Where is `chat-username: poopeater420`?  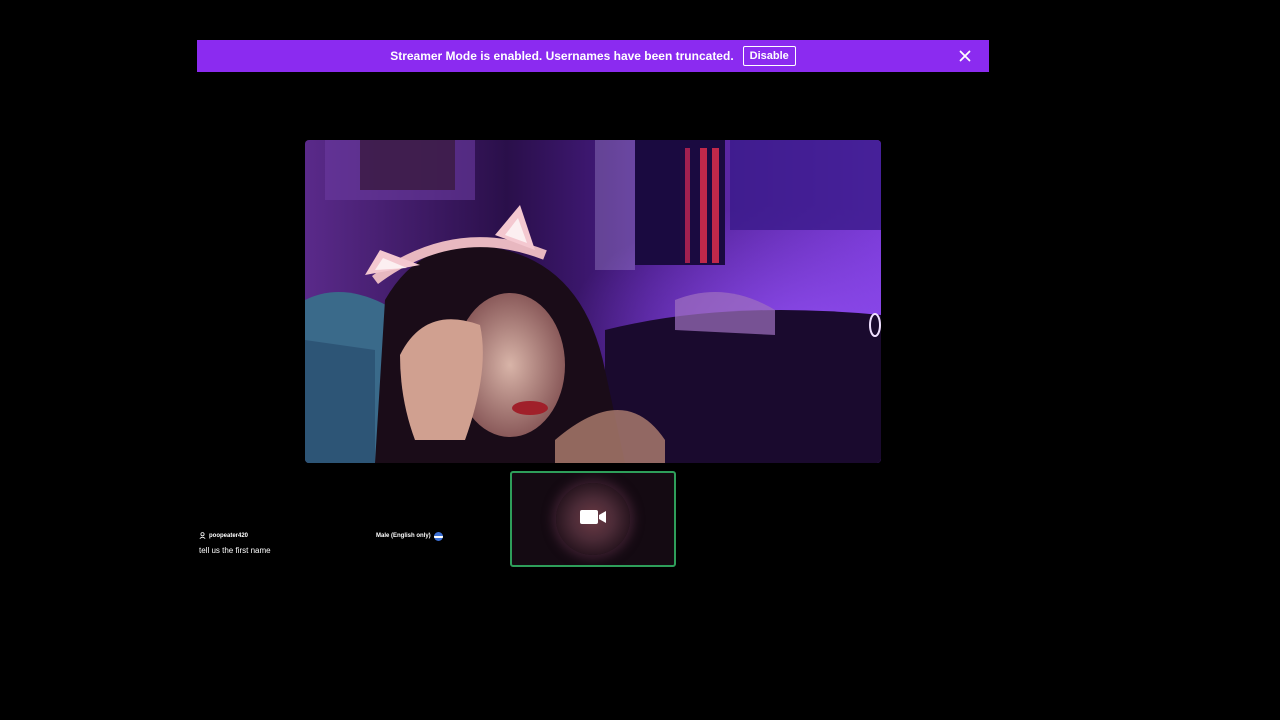 chat-username: poopeater420 is located at coordinates (229, 536).